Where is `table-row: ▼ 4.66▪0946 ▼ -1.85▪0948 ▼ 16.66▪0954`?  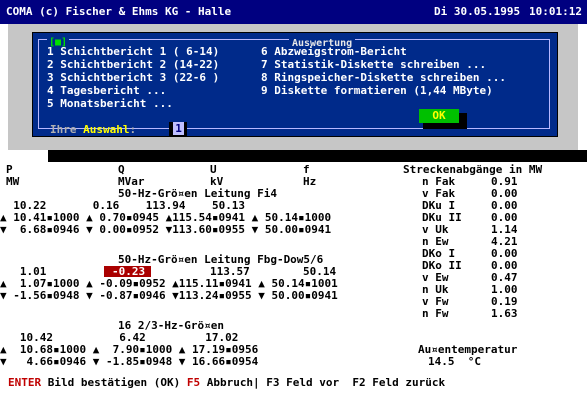 table-row: ▼ 4.66▪0946 ▼ -1.85▪0948 ▼ 16.66▪0954 is located at coordinates (129, 361).